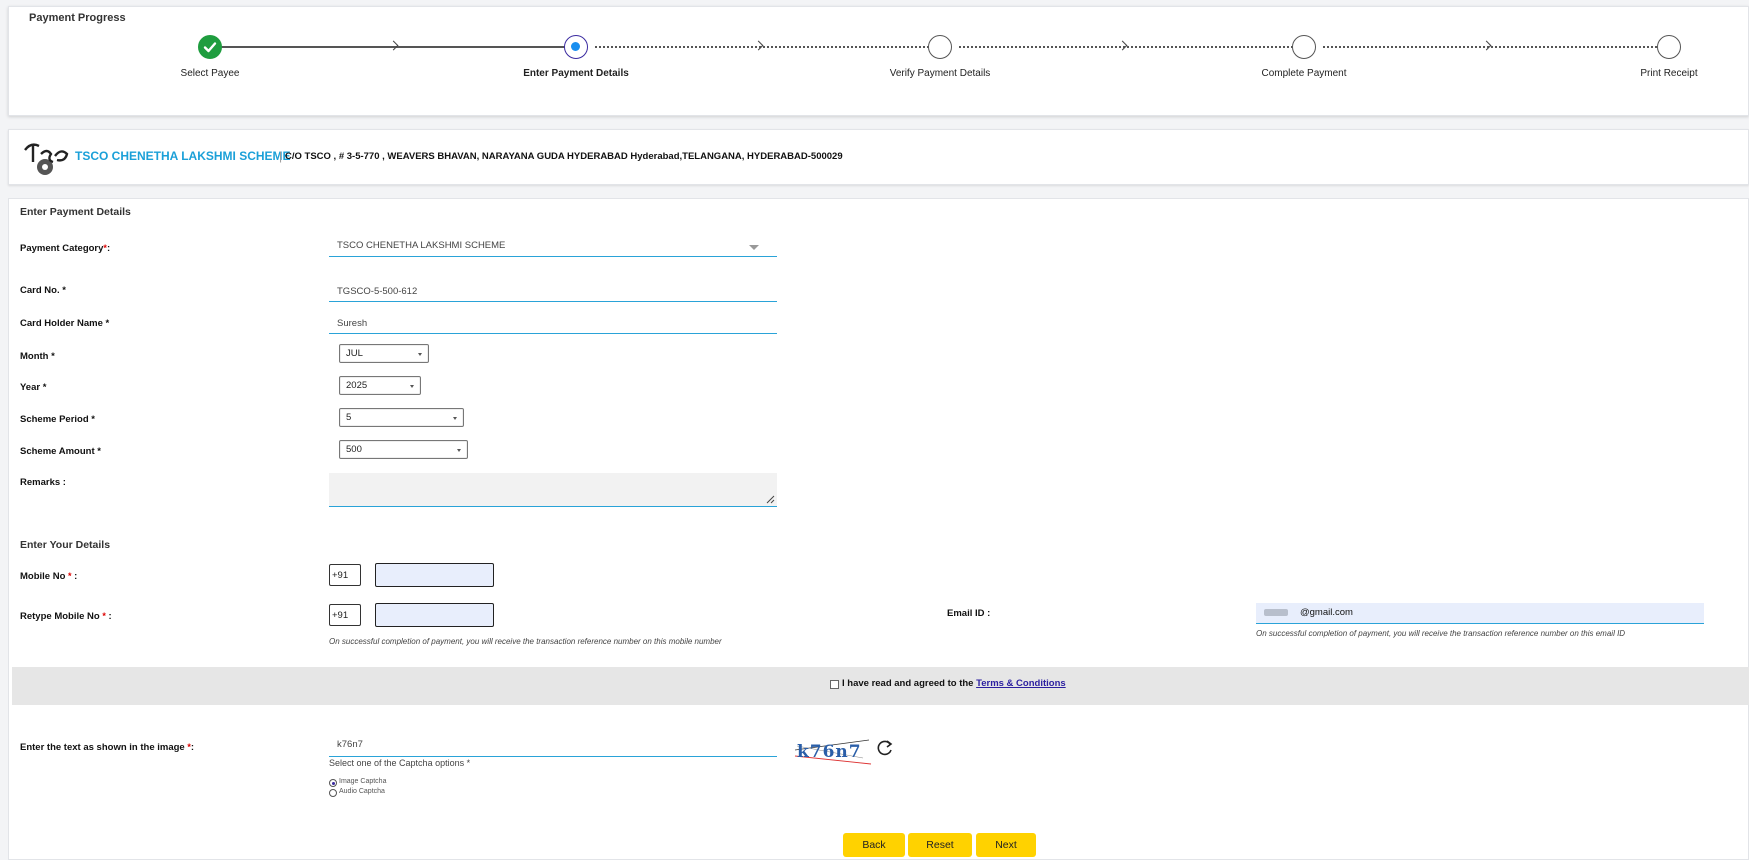  Describe the element at coordinates (333, 793) in the screenshot. I see `audio-captcha-radio` at that location.